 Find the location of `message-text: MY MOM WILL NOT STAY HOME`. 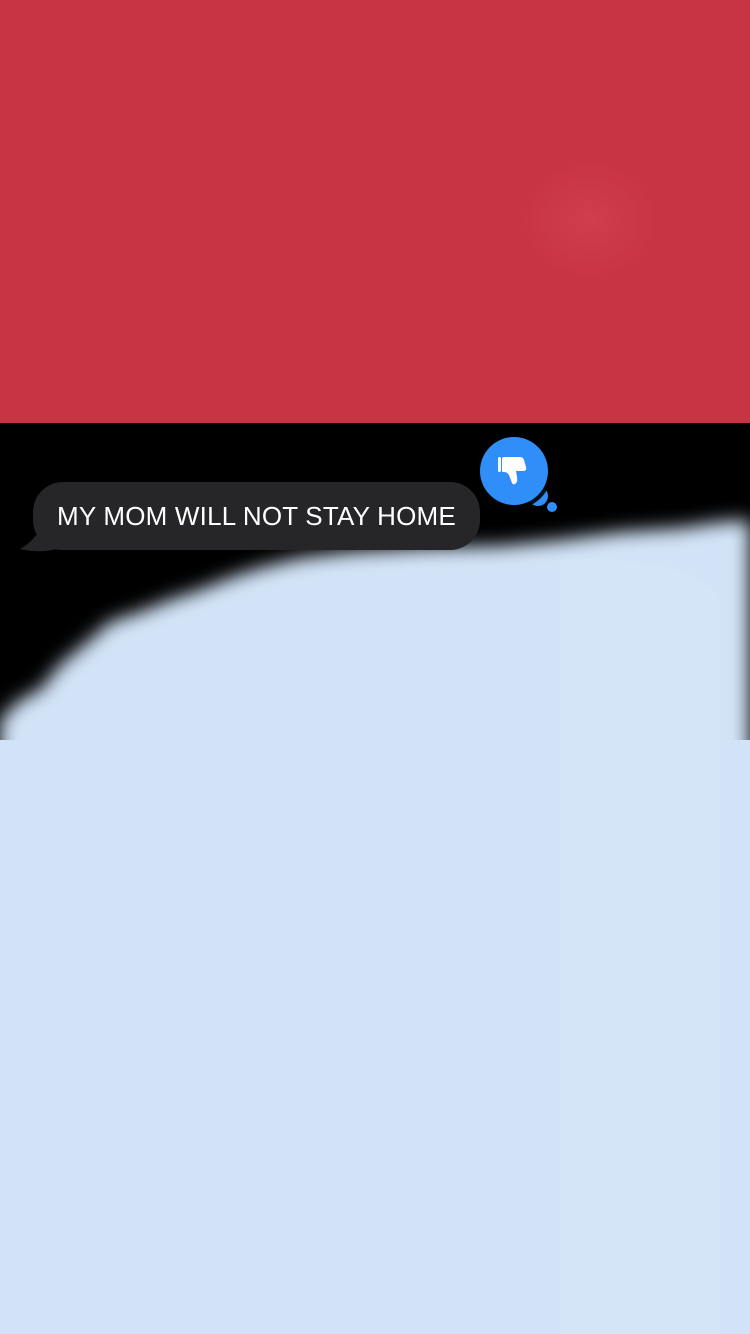

message-text: MY MOM WILL NOT STAY HOME is located at coordinates (256, 515).